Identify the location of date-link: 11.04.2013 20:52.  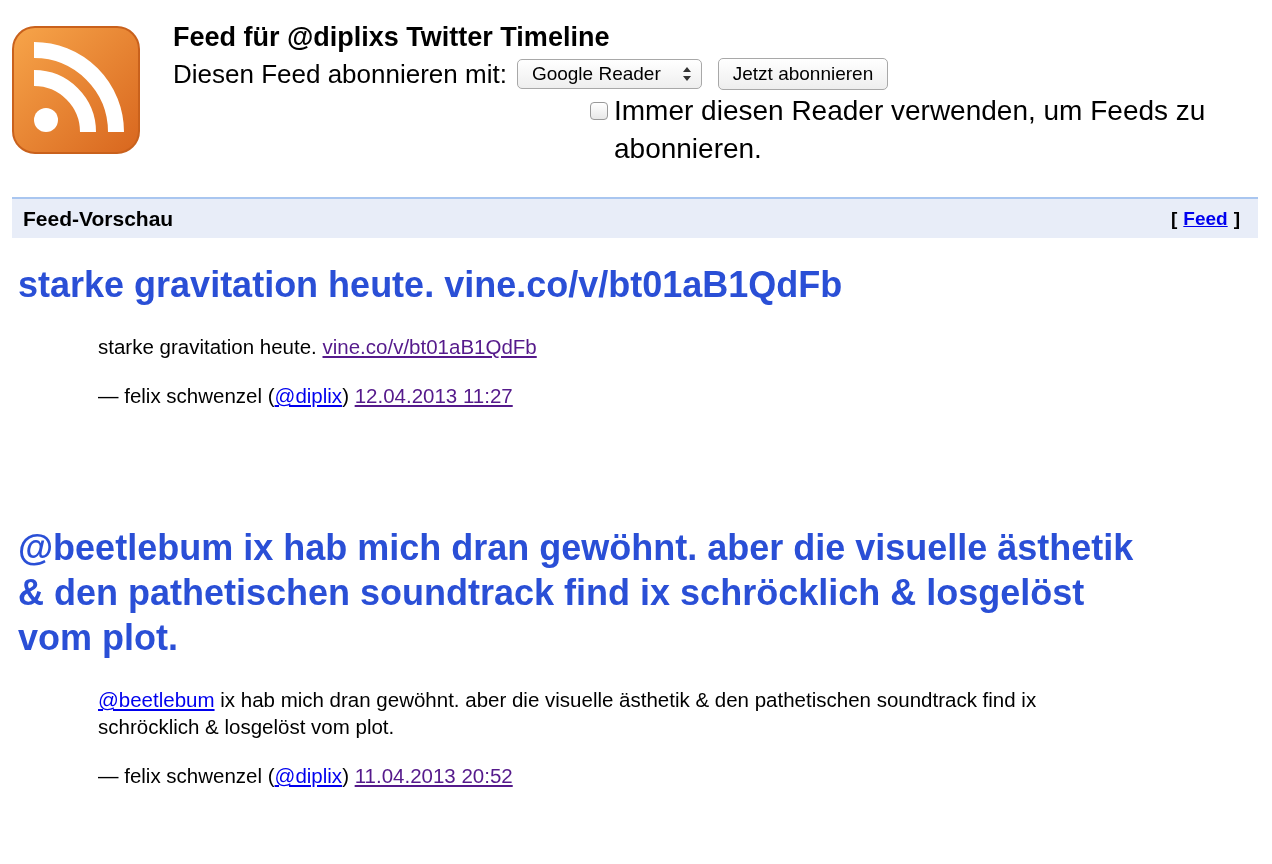
(433, 775).